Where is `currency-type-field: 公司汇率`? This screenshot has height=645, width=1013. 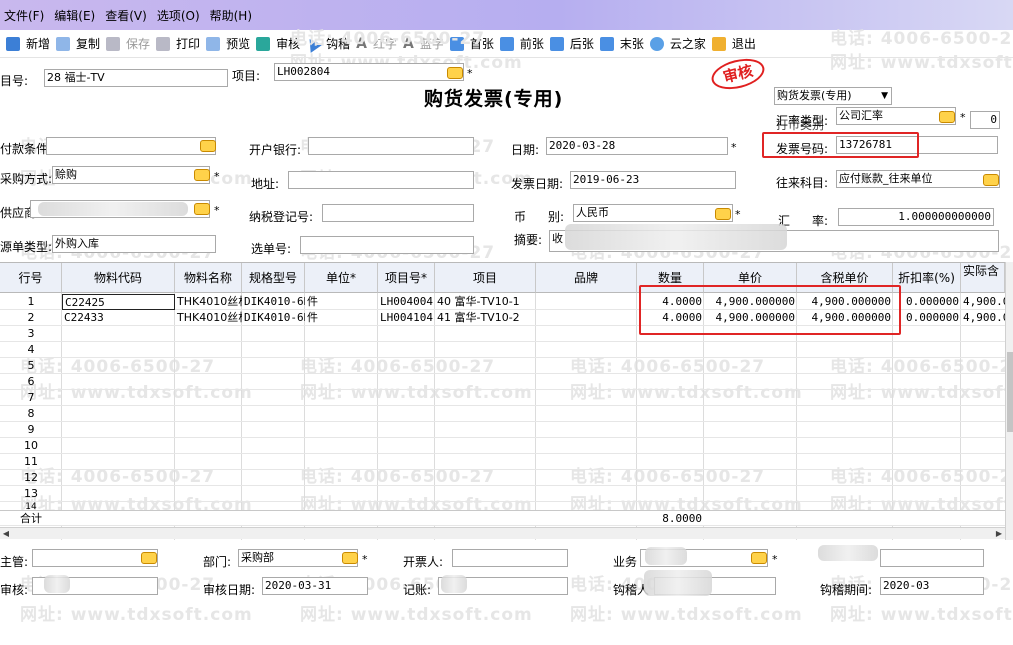
currency-type-field: 公司汇率 is located at coordinates (896, 116).